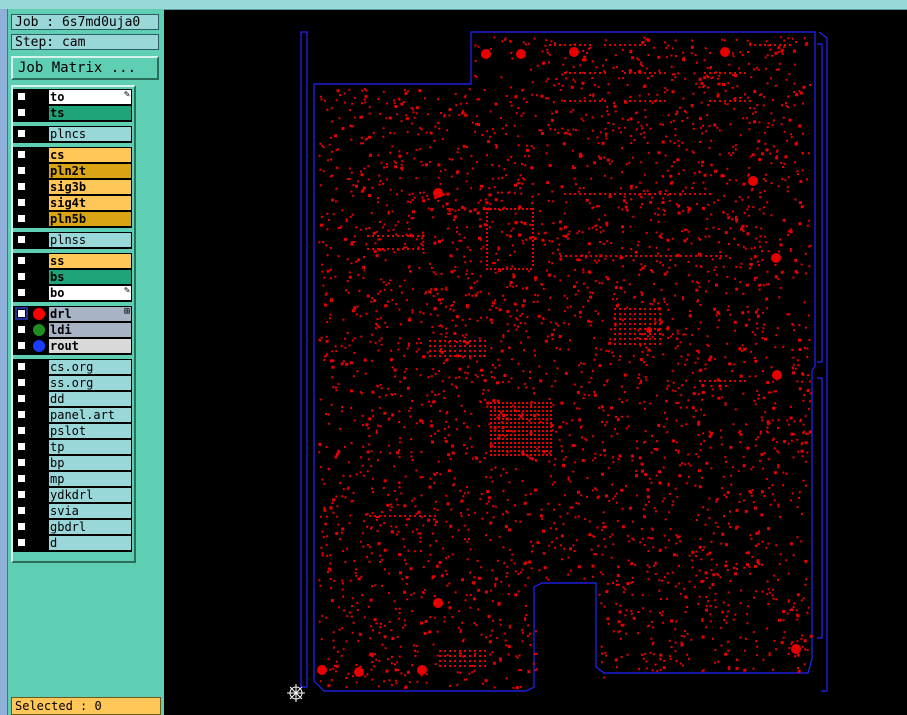  Describe the element at coordinates (86, 706) in the screenshot. I see `selection-status: Selected : 0` at that location.